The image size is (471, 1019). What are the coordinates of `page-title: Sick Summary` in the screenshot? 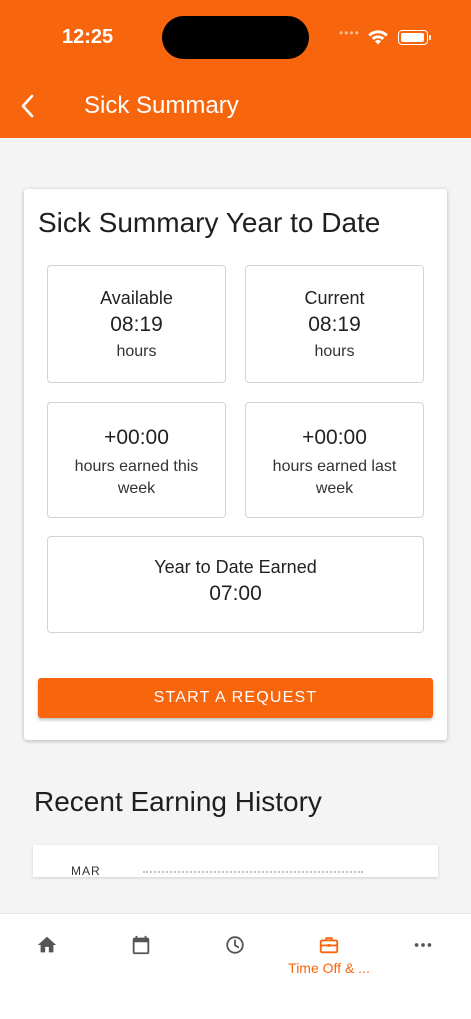 It's located at (161, 105).